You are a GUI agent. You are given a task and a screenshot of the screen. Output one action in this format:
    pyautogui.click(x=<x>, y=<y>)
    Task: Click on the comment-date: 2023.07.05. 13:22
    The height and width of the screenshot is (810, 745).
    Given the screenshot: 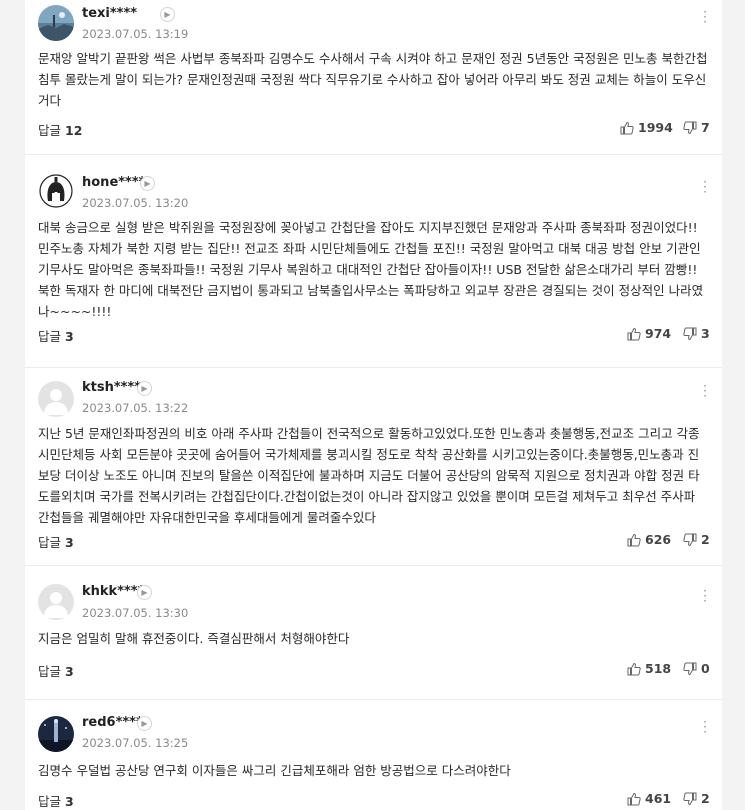 What is the action you would take?
    pyautogui.click(x=135, y=408)
    